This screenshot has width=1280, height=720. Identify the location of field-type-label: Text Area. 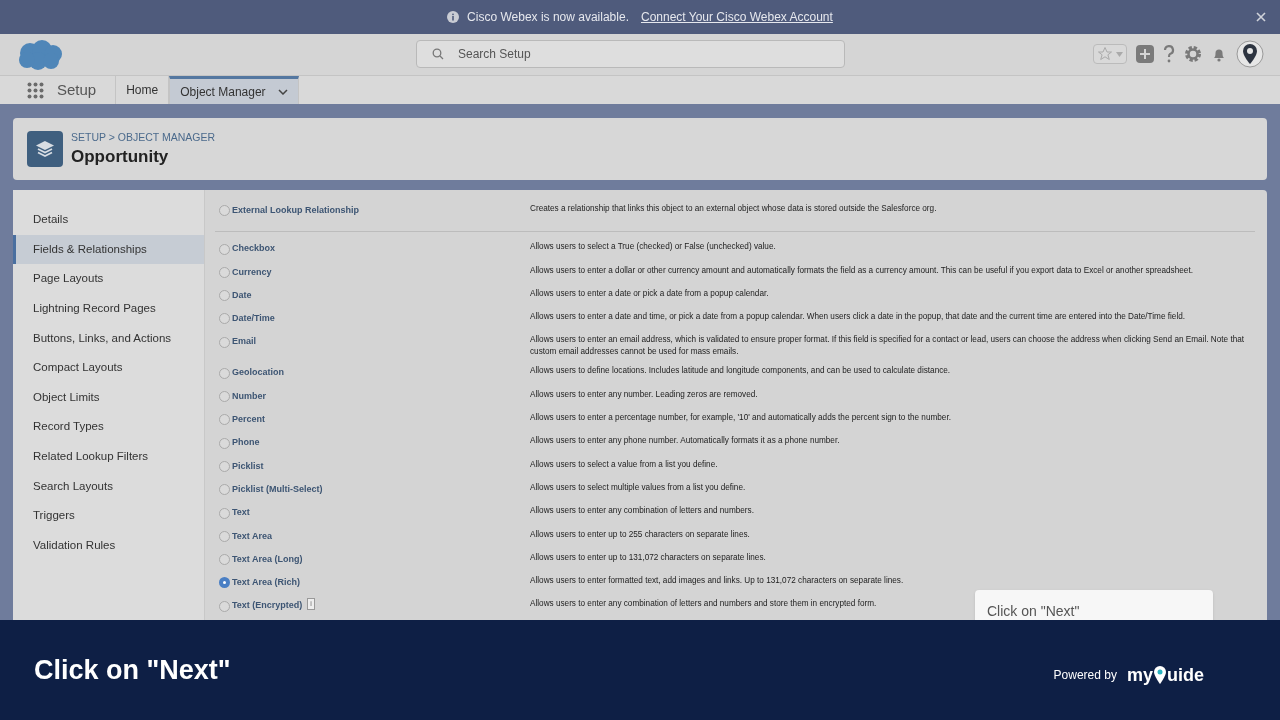
(252, 536).